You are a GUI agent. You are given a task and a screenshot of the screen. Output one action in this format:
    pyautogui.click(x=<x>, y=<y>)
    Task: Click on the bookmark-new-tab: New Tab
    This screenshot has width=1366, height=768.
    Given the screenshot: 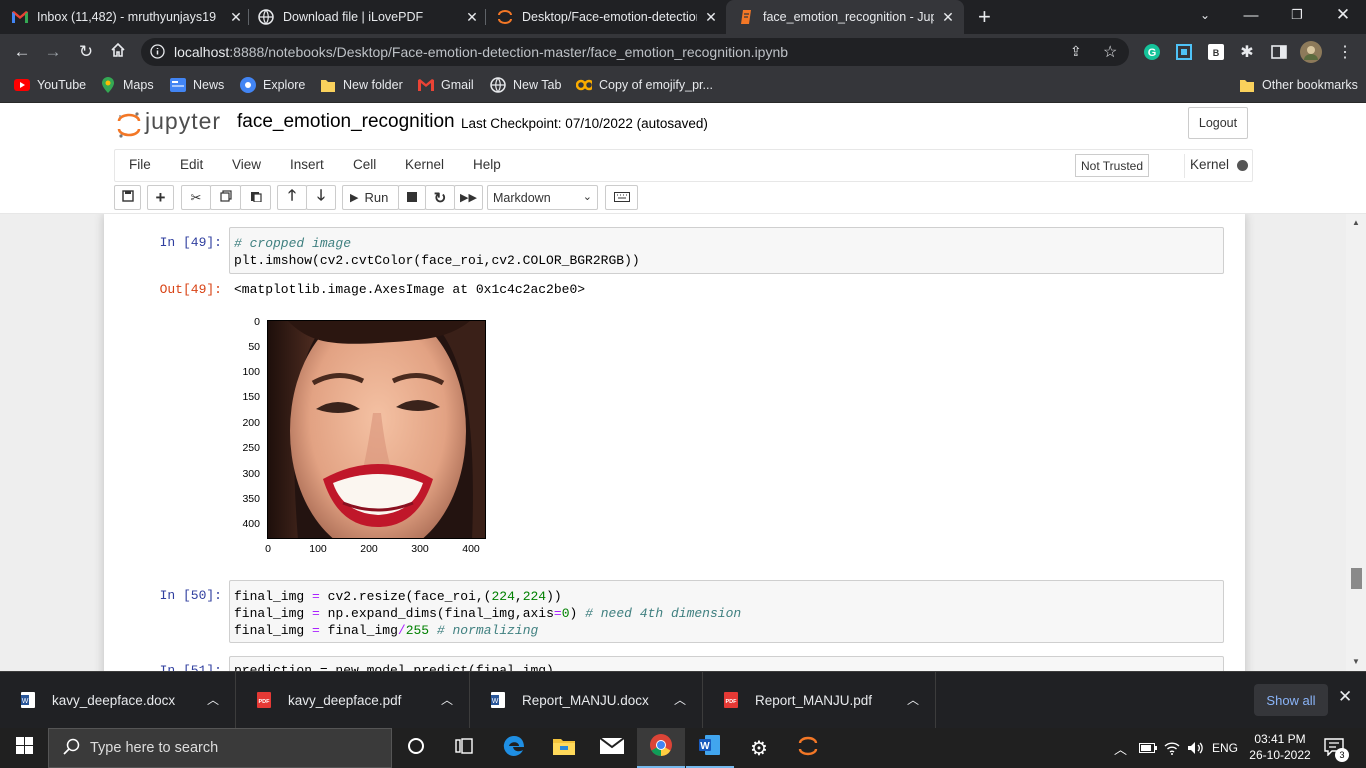 What is the action you would take?
    pyautogui.click(x=525, y=85)
    